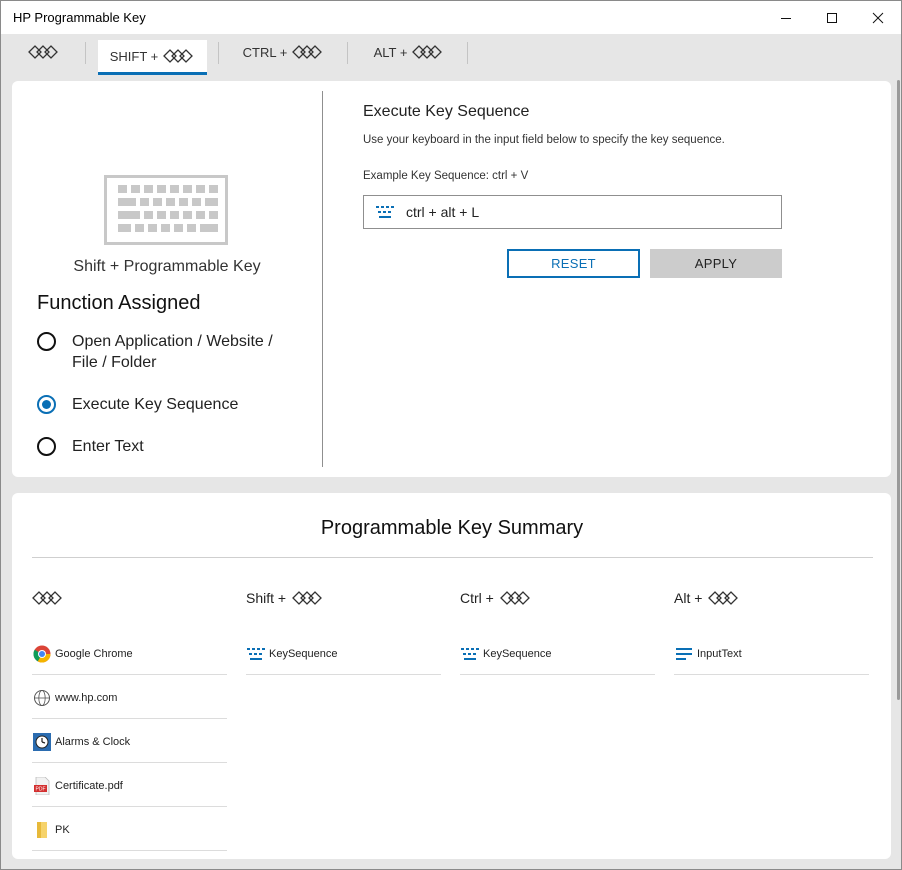  I want to click on column-header-label: Alt +, so click(688, 598).